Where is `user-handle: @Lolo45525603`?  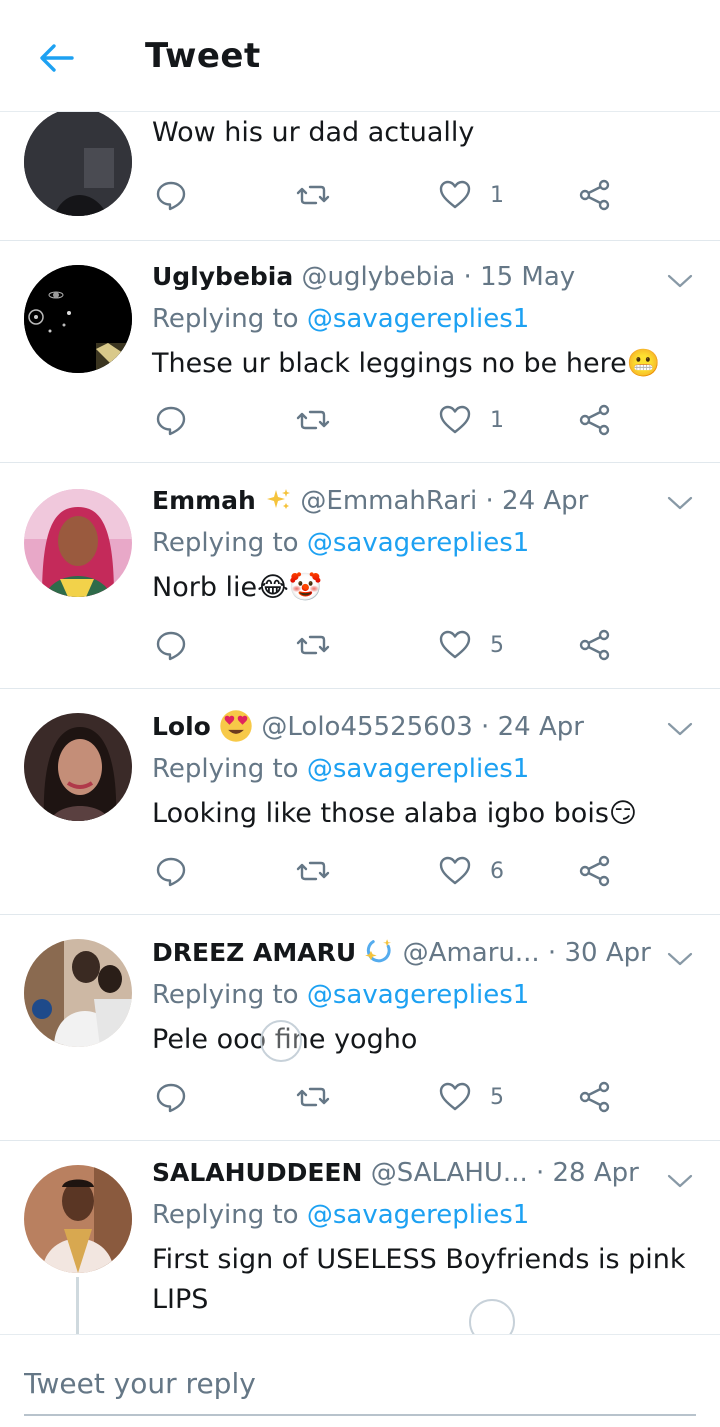
user-handle: @Lolo45525603 is located at coordinates (366, 727).